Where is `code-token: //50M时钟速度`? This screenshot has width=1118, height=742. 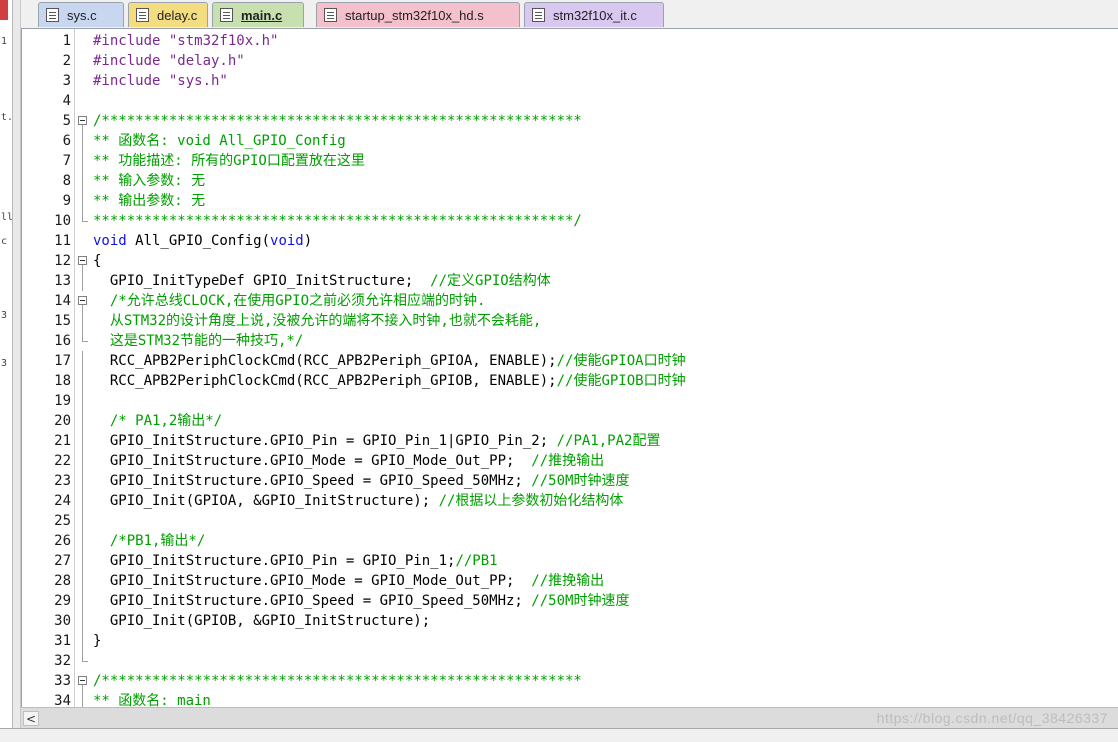 code-token: //50M时钟速度 is located at coordinates (580, 601).